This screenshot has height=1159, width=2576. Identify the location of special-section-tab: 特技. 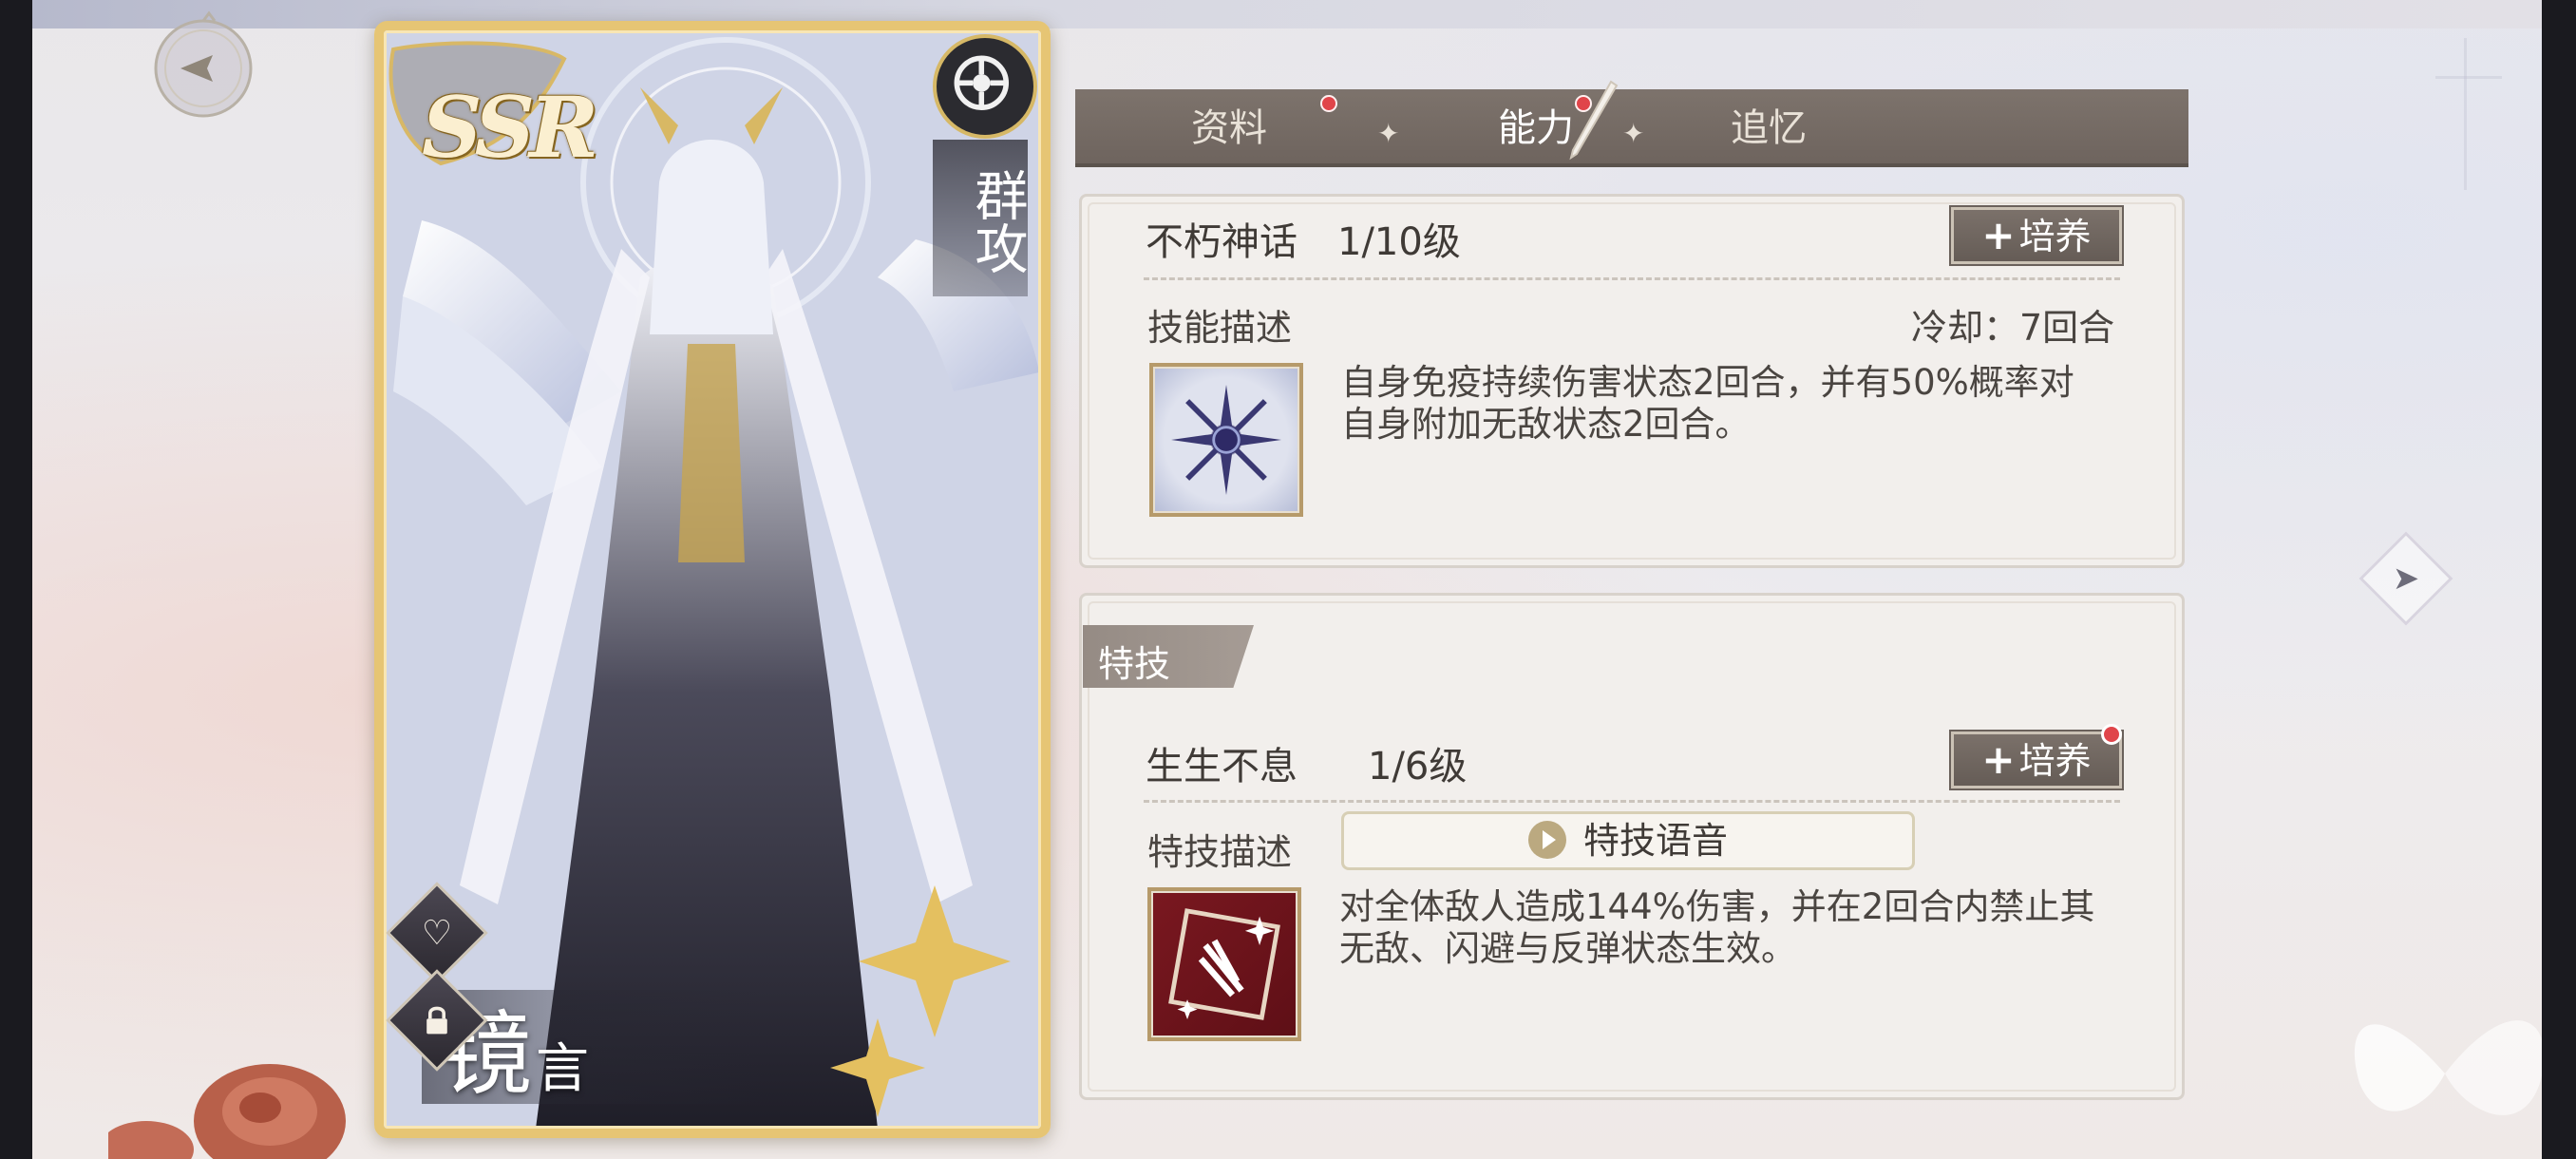
(1168, 656).